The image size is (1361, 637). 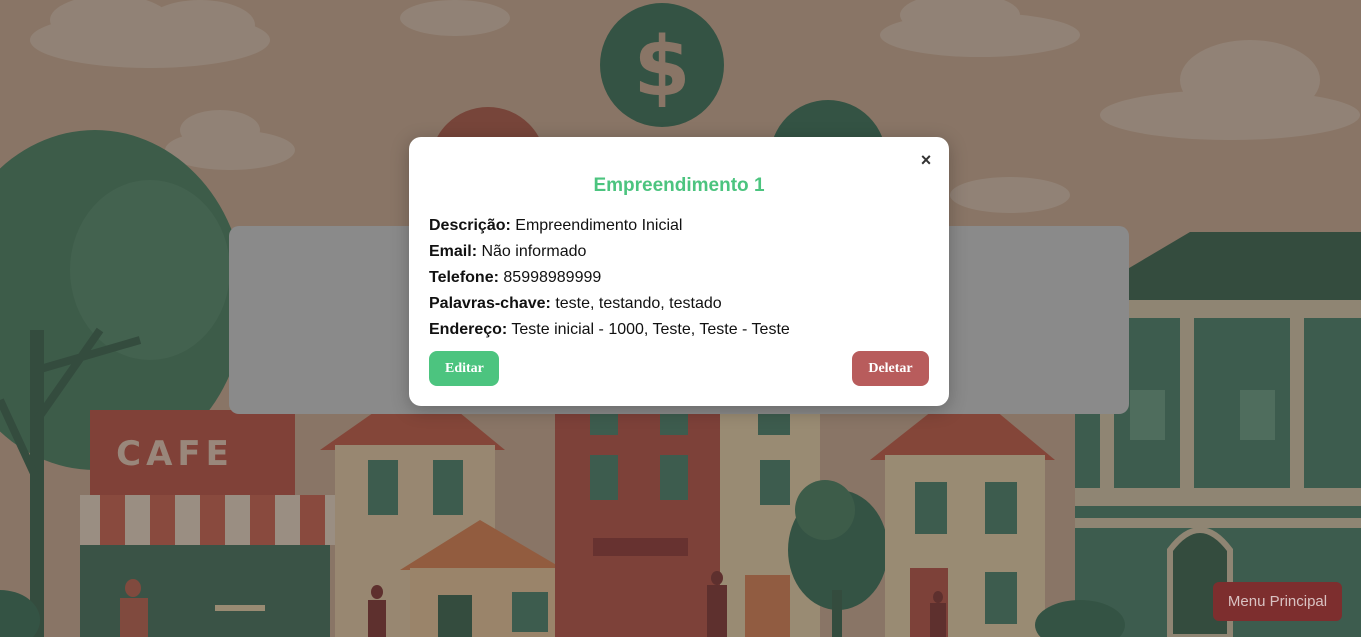 I want to click on info-label: Telefone:, so click(x=464, y=277).